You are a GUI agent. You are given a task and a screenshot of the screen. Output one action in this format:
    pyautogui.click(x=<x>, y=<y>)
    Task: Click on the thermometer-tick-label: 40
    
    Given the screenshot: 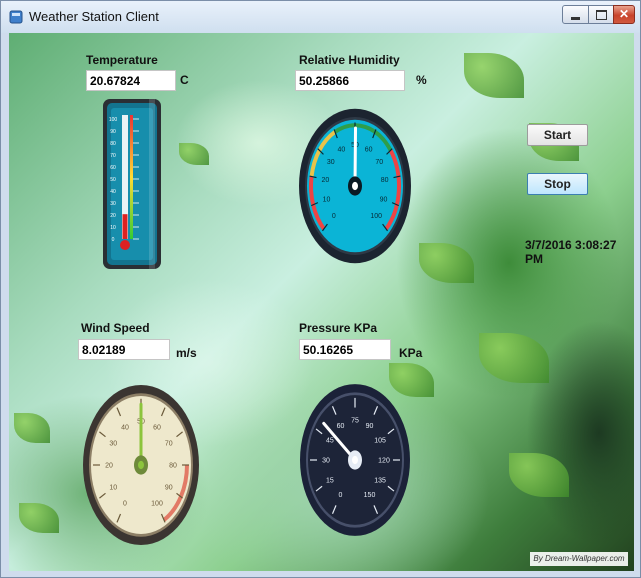 What is the action you would take?
    pyautogui.click(x=113, y=192)
    